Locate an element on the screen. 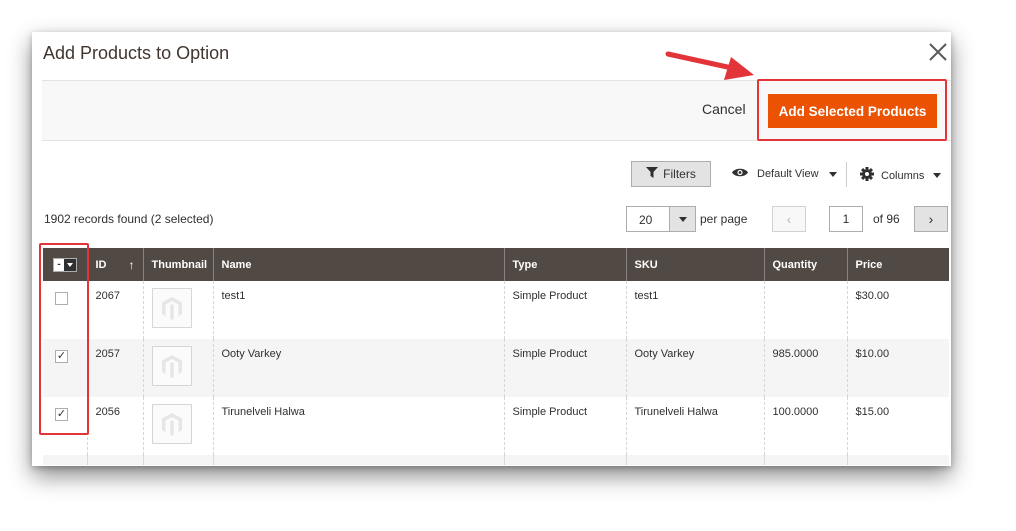  column-header-sku: SKU is located at coordinates (694, 264).